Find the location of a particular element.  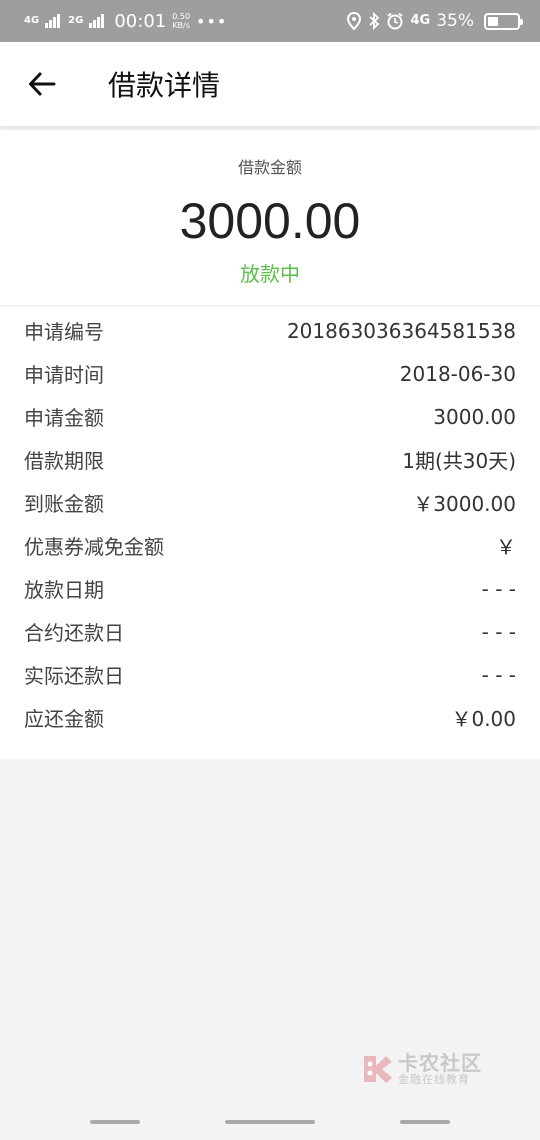

watermark-subtitle: 金融在线教育 is located at coordinates (434, 1079).